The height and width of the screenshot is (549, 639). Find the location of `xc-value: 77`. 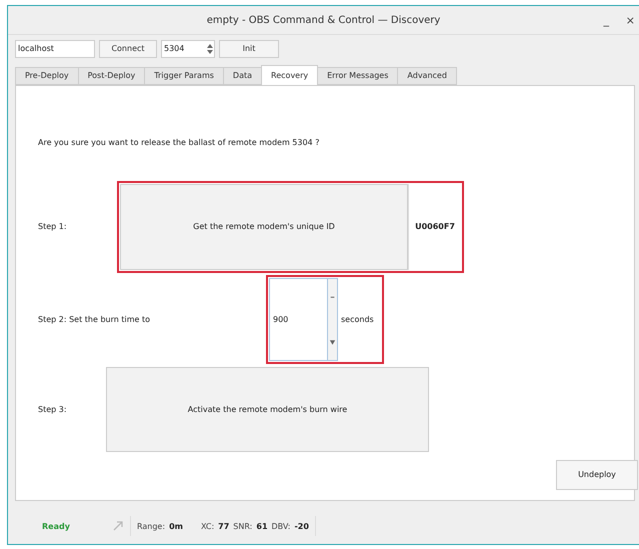

xc-value: 77 is located at coordinates (224, 526).